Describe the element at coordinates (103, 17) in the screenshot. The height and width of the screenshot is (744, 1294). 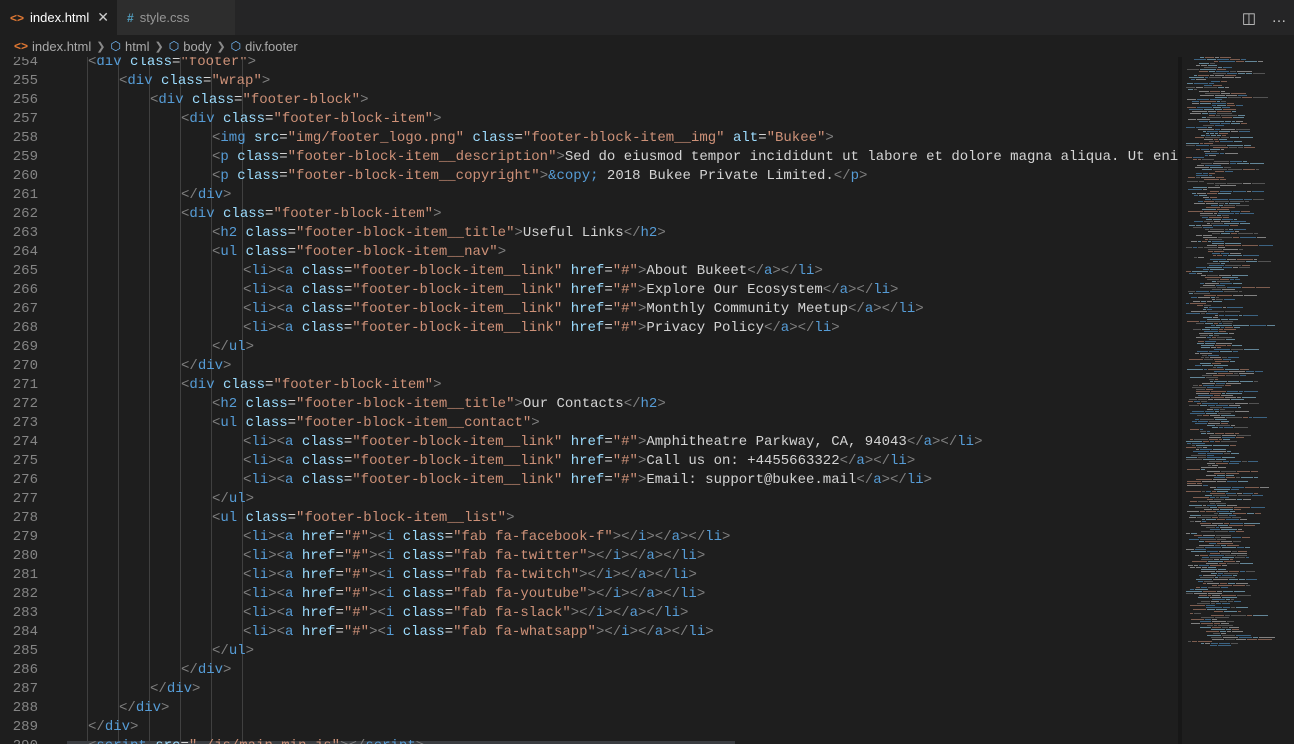
I see `close-icon: ✕` at that location.